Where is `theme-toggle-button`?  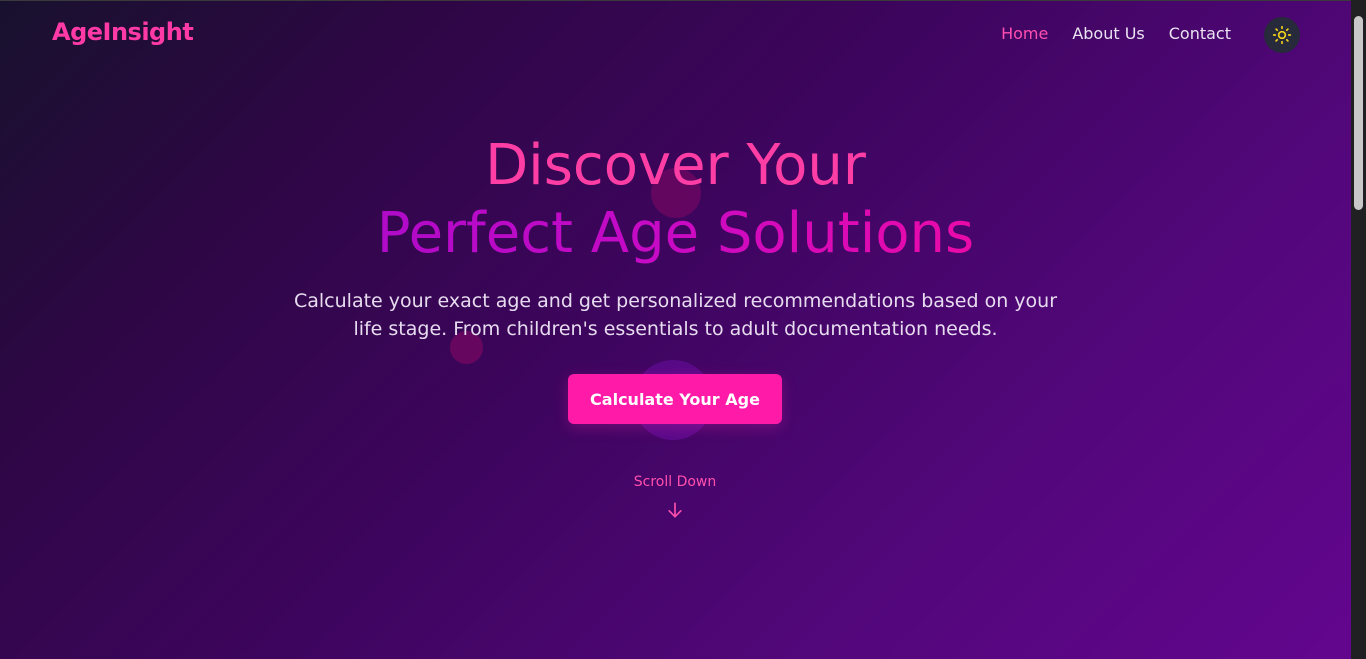
theme-toggle-button is located at coordinates (1282, 35).